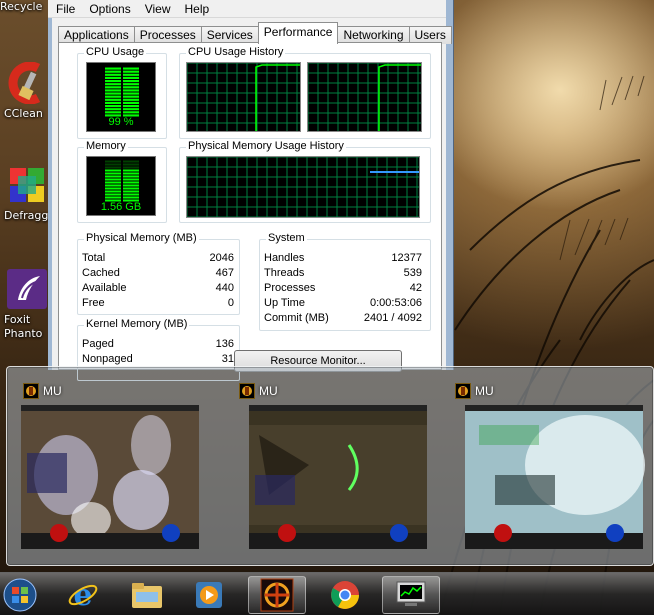 The height and width of the screenshot is (615, 654). I want to click on memory-history-title: Physical Memory Usage History, so click(266, 146).